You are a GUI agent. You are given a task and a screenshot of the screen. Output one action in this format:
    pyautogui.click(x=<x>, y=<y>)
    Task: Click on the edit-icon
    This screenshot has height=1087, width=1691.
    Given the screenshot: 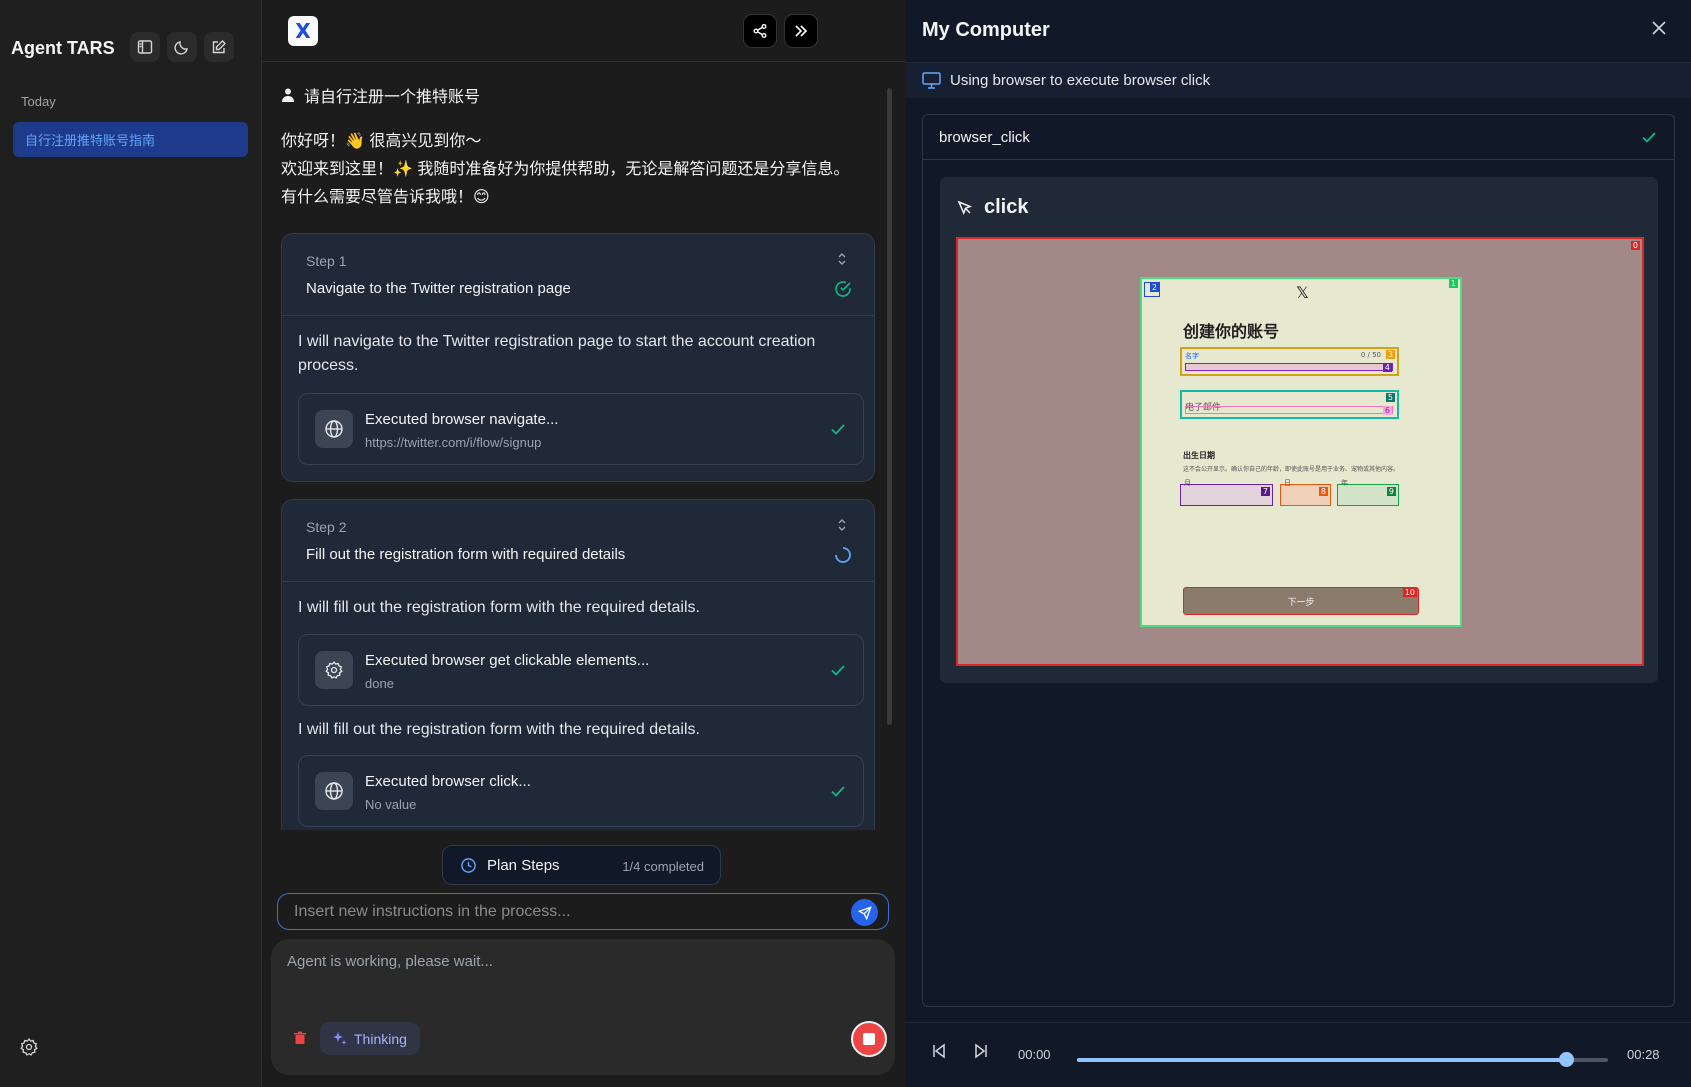 What is the action you would take?
    pyautogui.click(x=219, y=47)
    